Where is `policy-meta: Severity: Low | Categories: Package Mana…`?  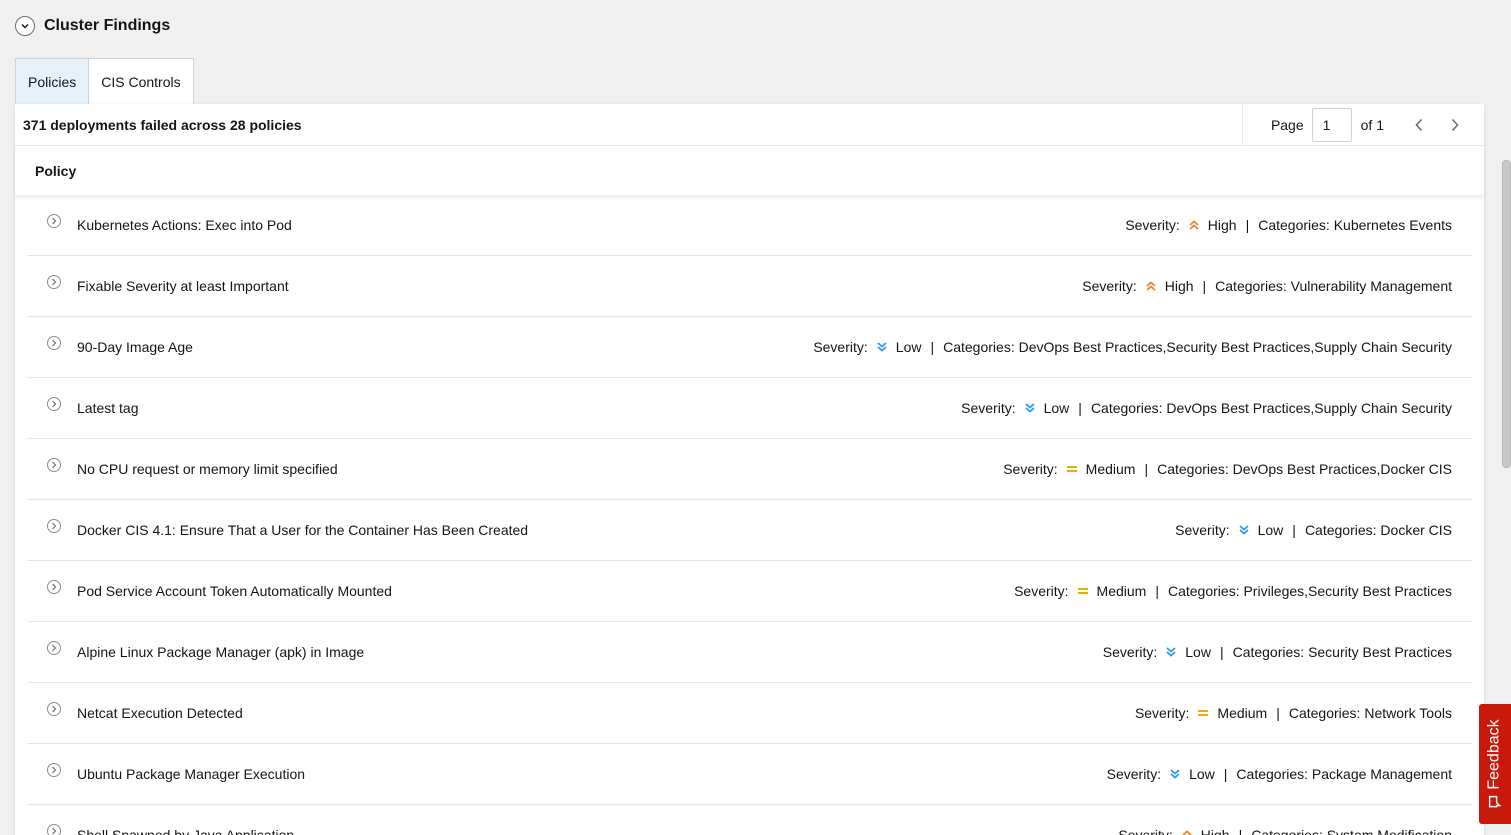
policy-meta: Severity: Low | Categories: Package Mana… is located at coordinates (1279, 774).